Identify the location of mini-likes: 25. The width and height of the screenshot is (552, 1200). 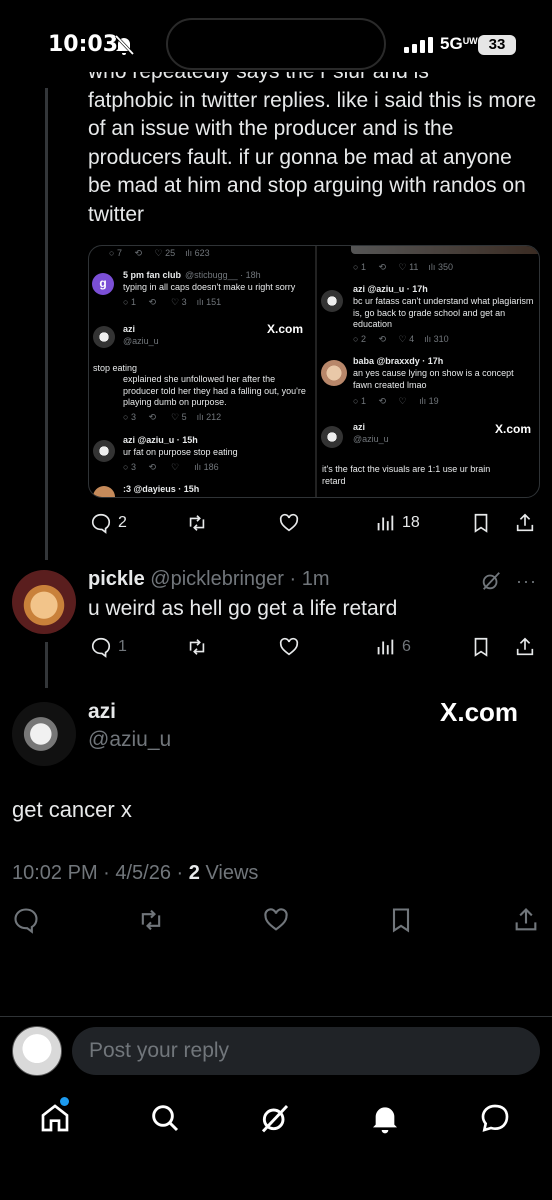
(170, 253).